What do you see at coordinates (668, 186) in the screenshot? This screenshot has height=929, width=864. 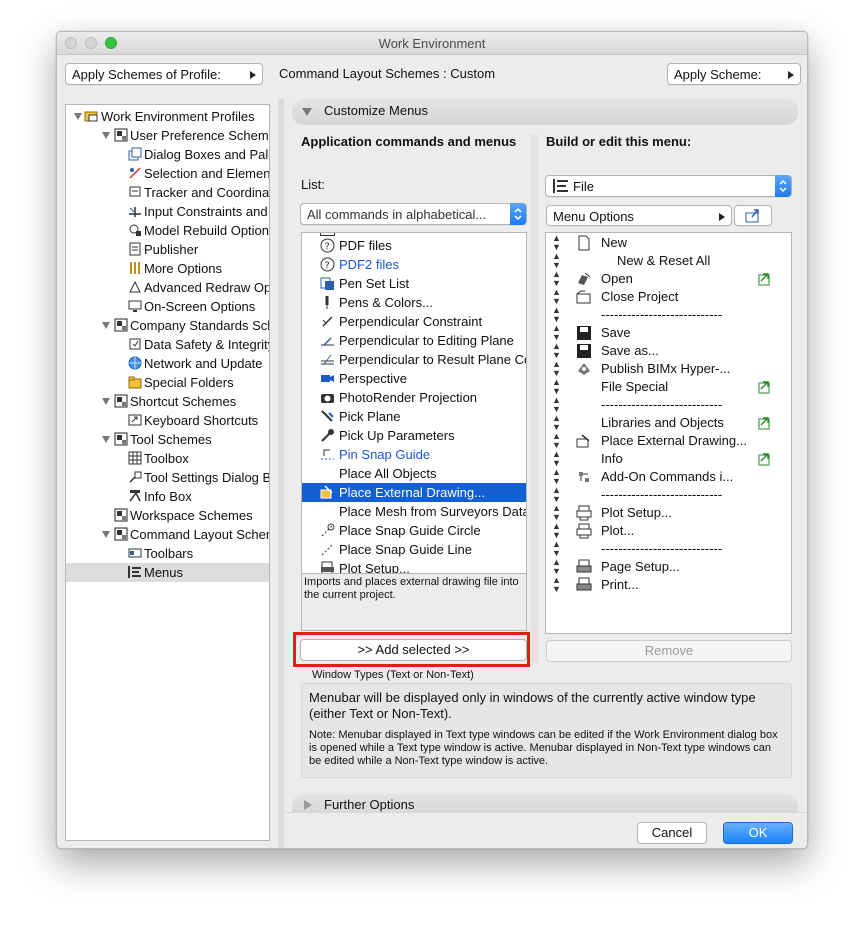 I see `menu-select: File` at bounding box center [668, 186].